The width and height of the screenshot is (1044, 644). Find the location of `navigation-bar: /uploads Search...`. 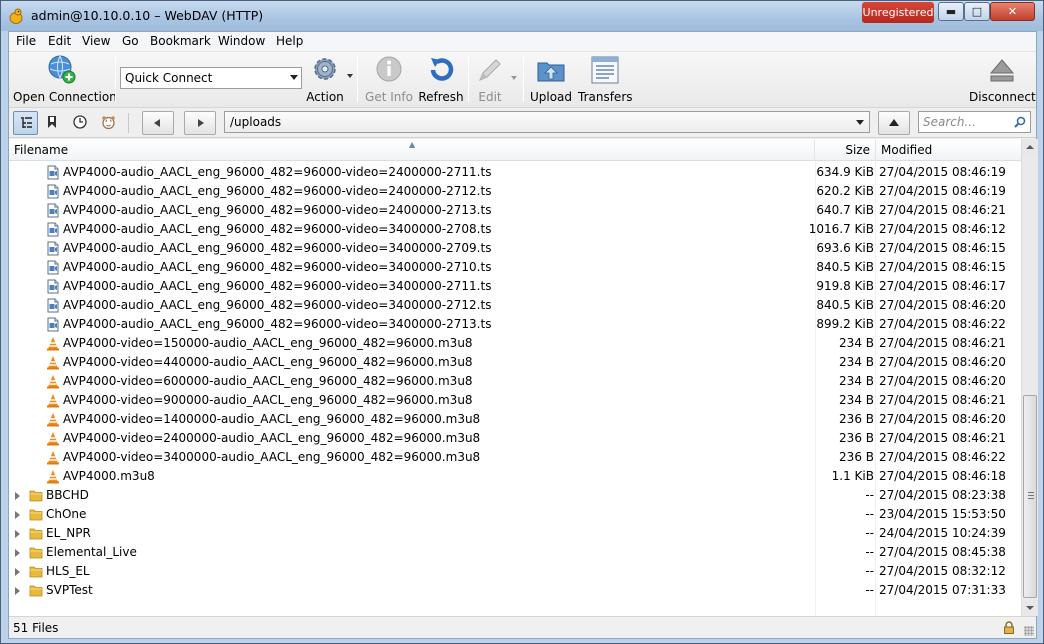

navigation-bar: /uploads Search... is located at coordinates (522, 123).